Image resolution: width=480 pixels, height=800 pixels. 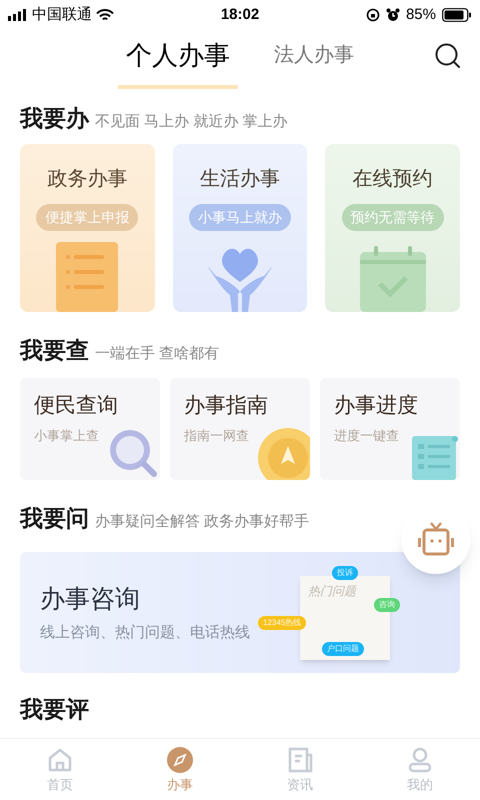 What do you see at coordinates (421, 14) in the screenshot?
I see `battery-percent: 85%` at bounding box center [421, 14].